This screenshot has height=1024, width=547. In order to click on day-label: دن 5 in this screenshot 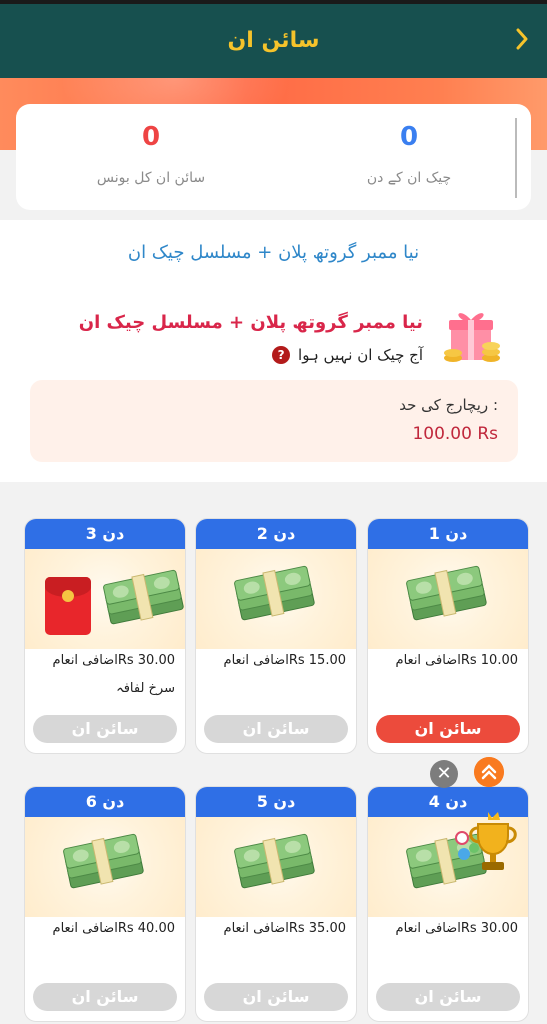, I will do `click(276, 802)`.